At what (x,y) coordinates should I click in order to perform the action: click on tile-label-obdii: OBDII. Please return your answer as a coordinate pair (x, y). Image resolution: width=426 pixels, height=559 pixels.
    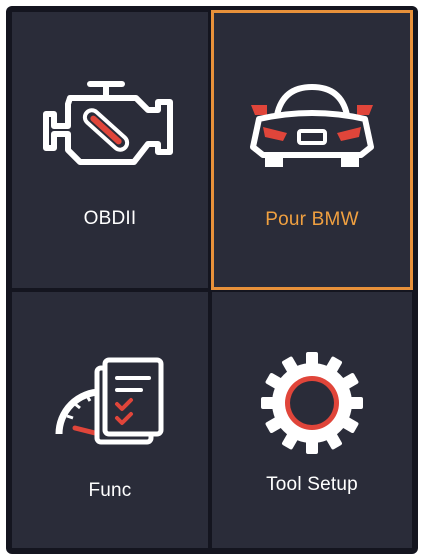
    Looking at the image, I should click on (110, 218).